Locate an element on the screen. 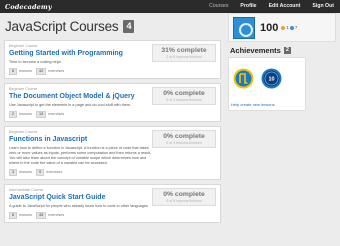 Image resolution: width=340 pixels, height=246 pixels. progress-box: 0% complete 0 of 8 lessons finished is located at coordinates (184, 197).